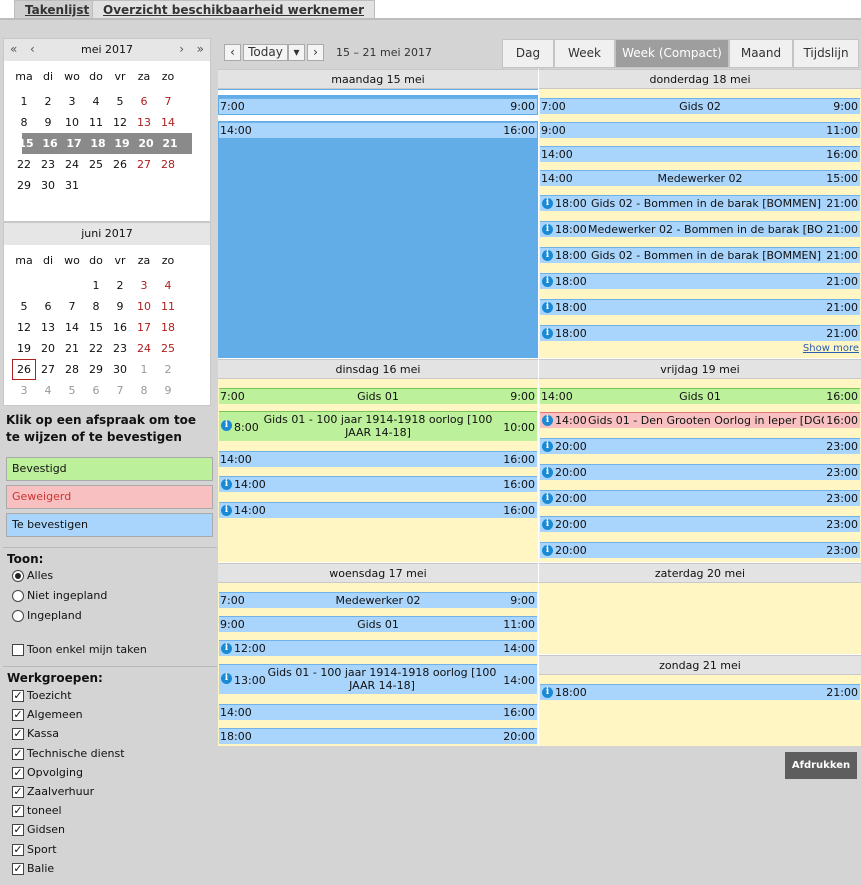  What do you see at coordinates (378, 600) in the screenshot?
I see `event: 7:00 Medewerker 02 9:00` at bounding box center [378, 600].